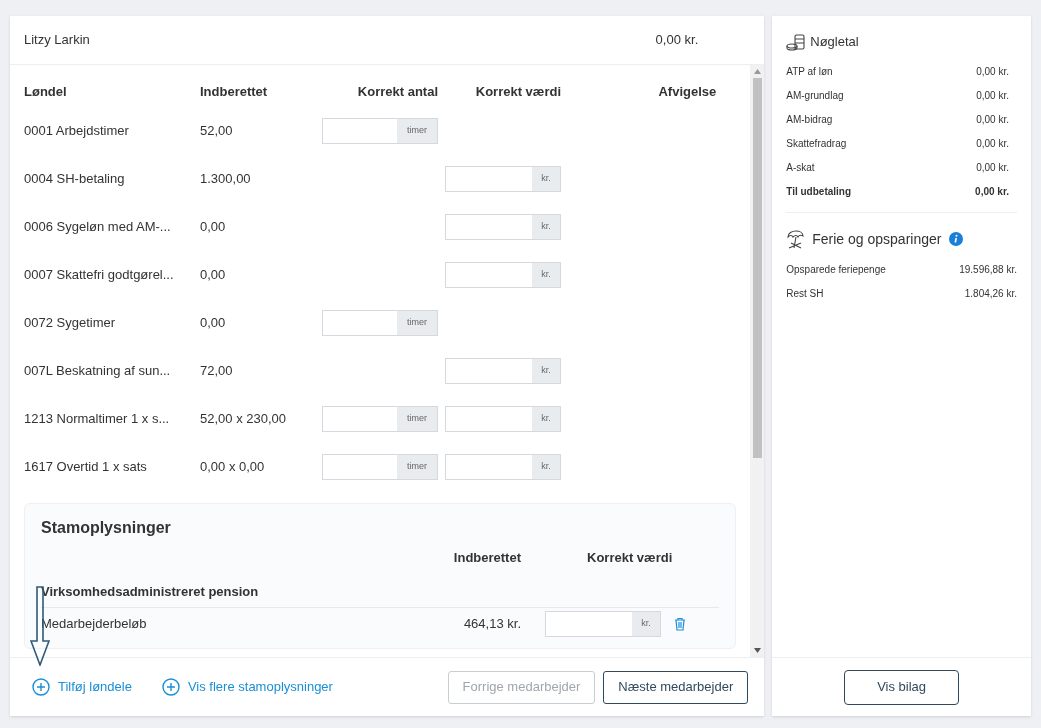 The width and height of the screenshot is (1041, 728). What do you see at coordinates (86, 467) in the screenshot?
I see `pay-item-name: 1617 Overtid 1 x sats` at bounding box center [86, 467].